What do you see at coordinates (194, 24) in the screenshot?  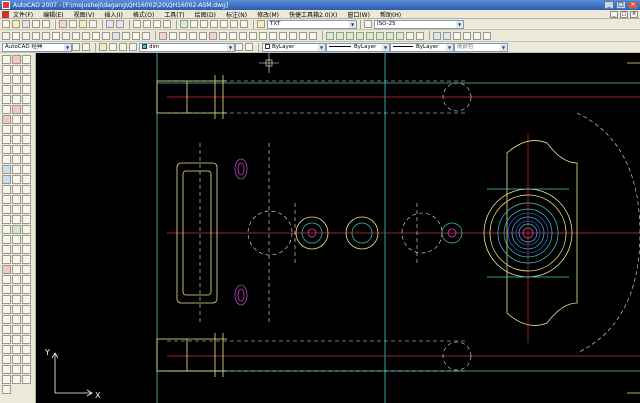 I see `design-center-icon` at bounding box center [194, 24].